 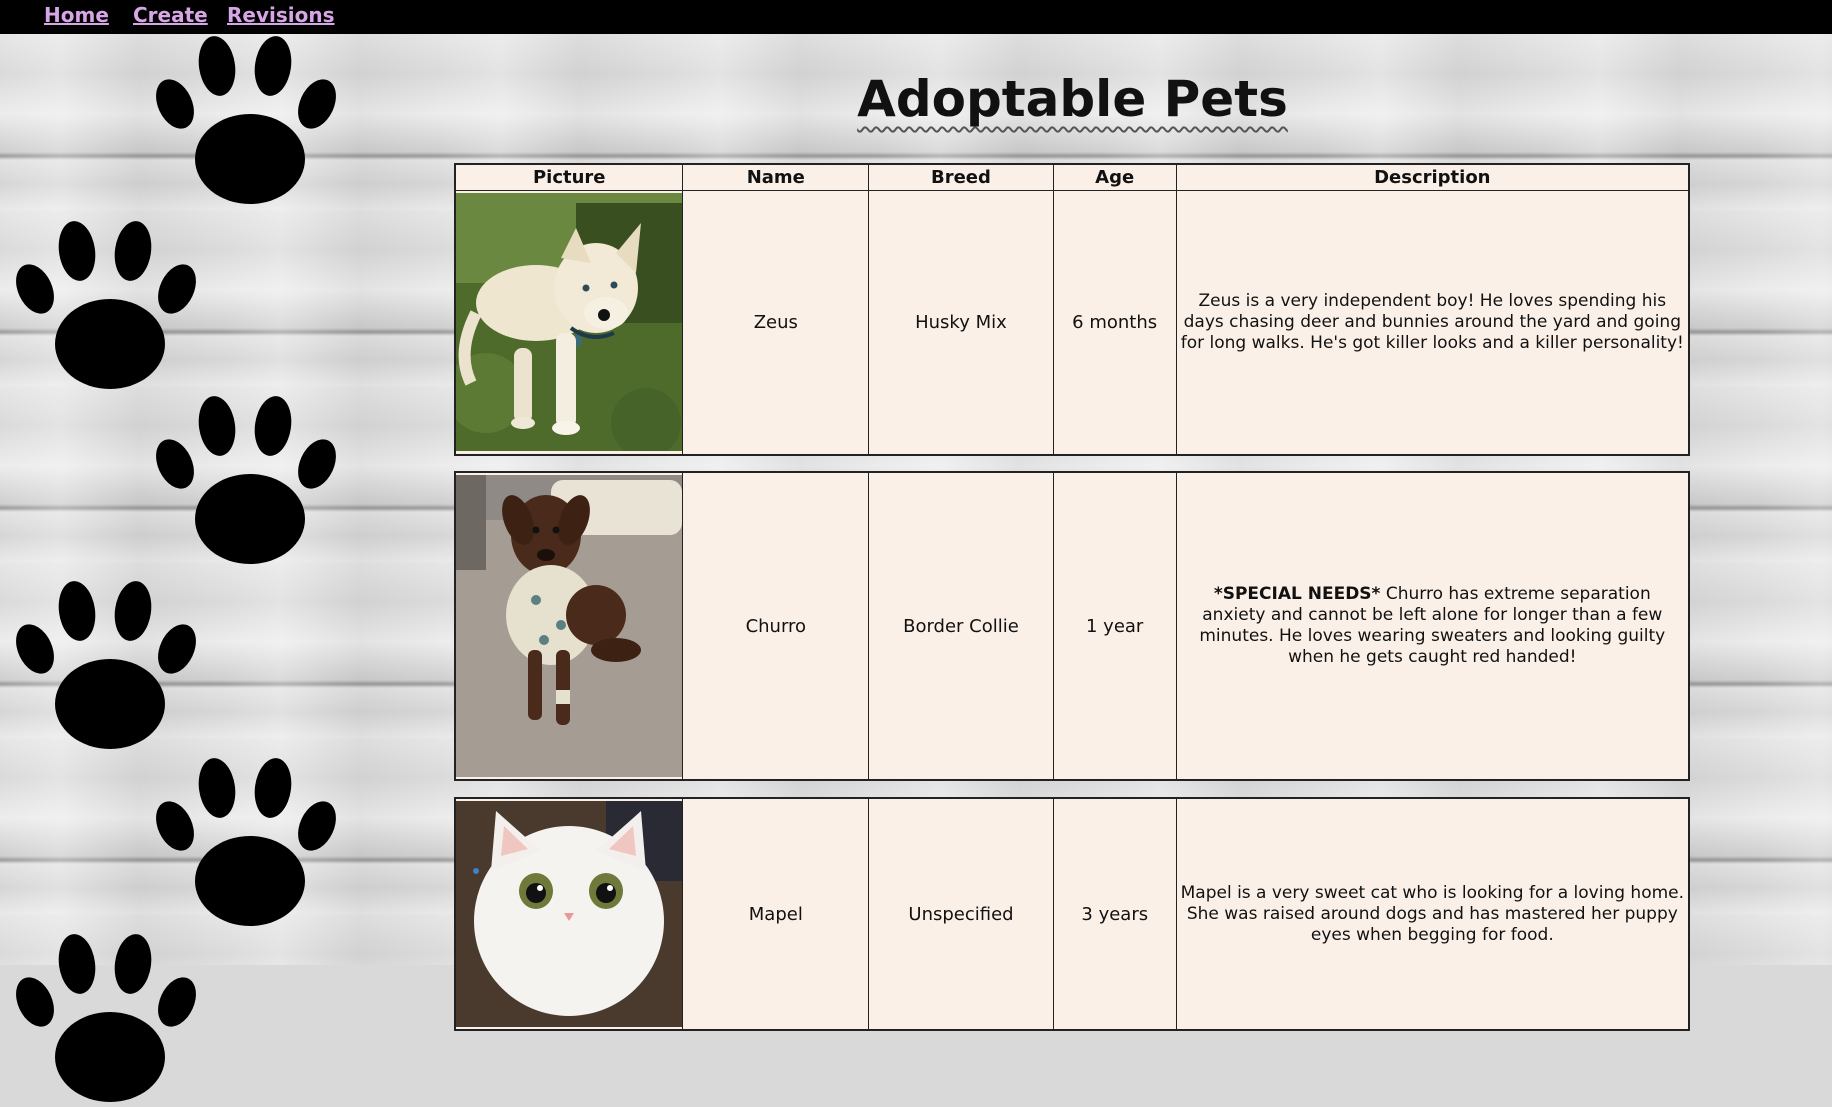 I want to click on nav-bar: Home Create Revisions, so click(x=916, y=17).